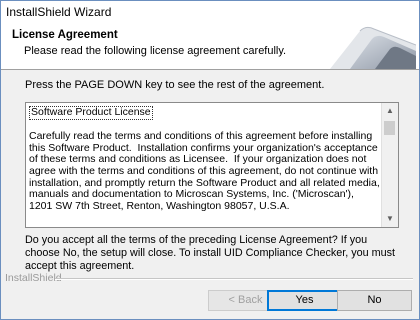 This screenshot has height=320, width=420. I want to click on window-title: InstallShield Wizard, so click(59, 12).